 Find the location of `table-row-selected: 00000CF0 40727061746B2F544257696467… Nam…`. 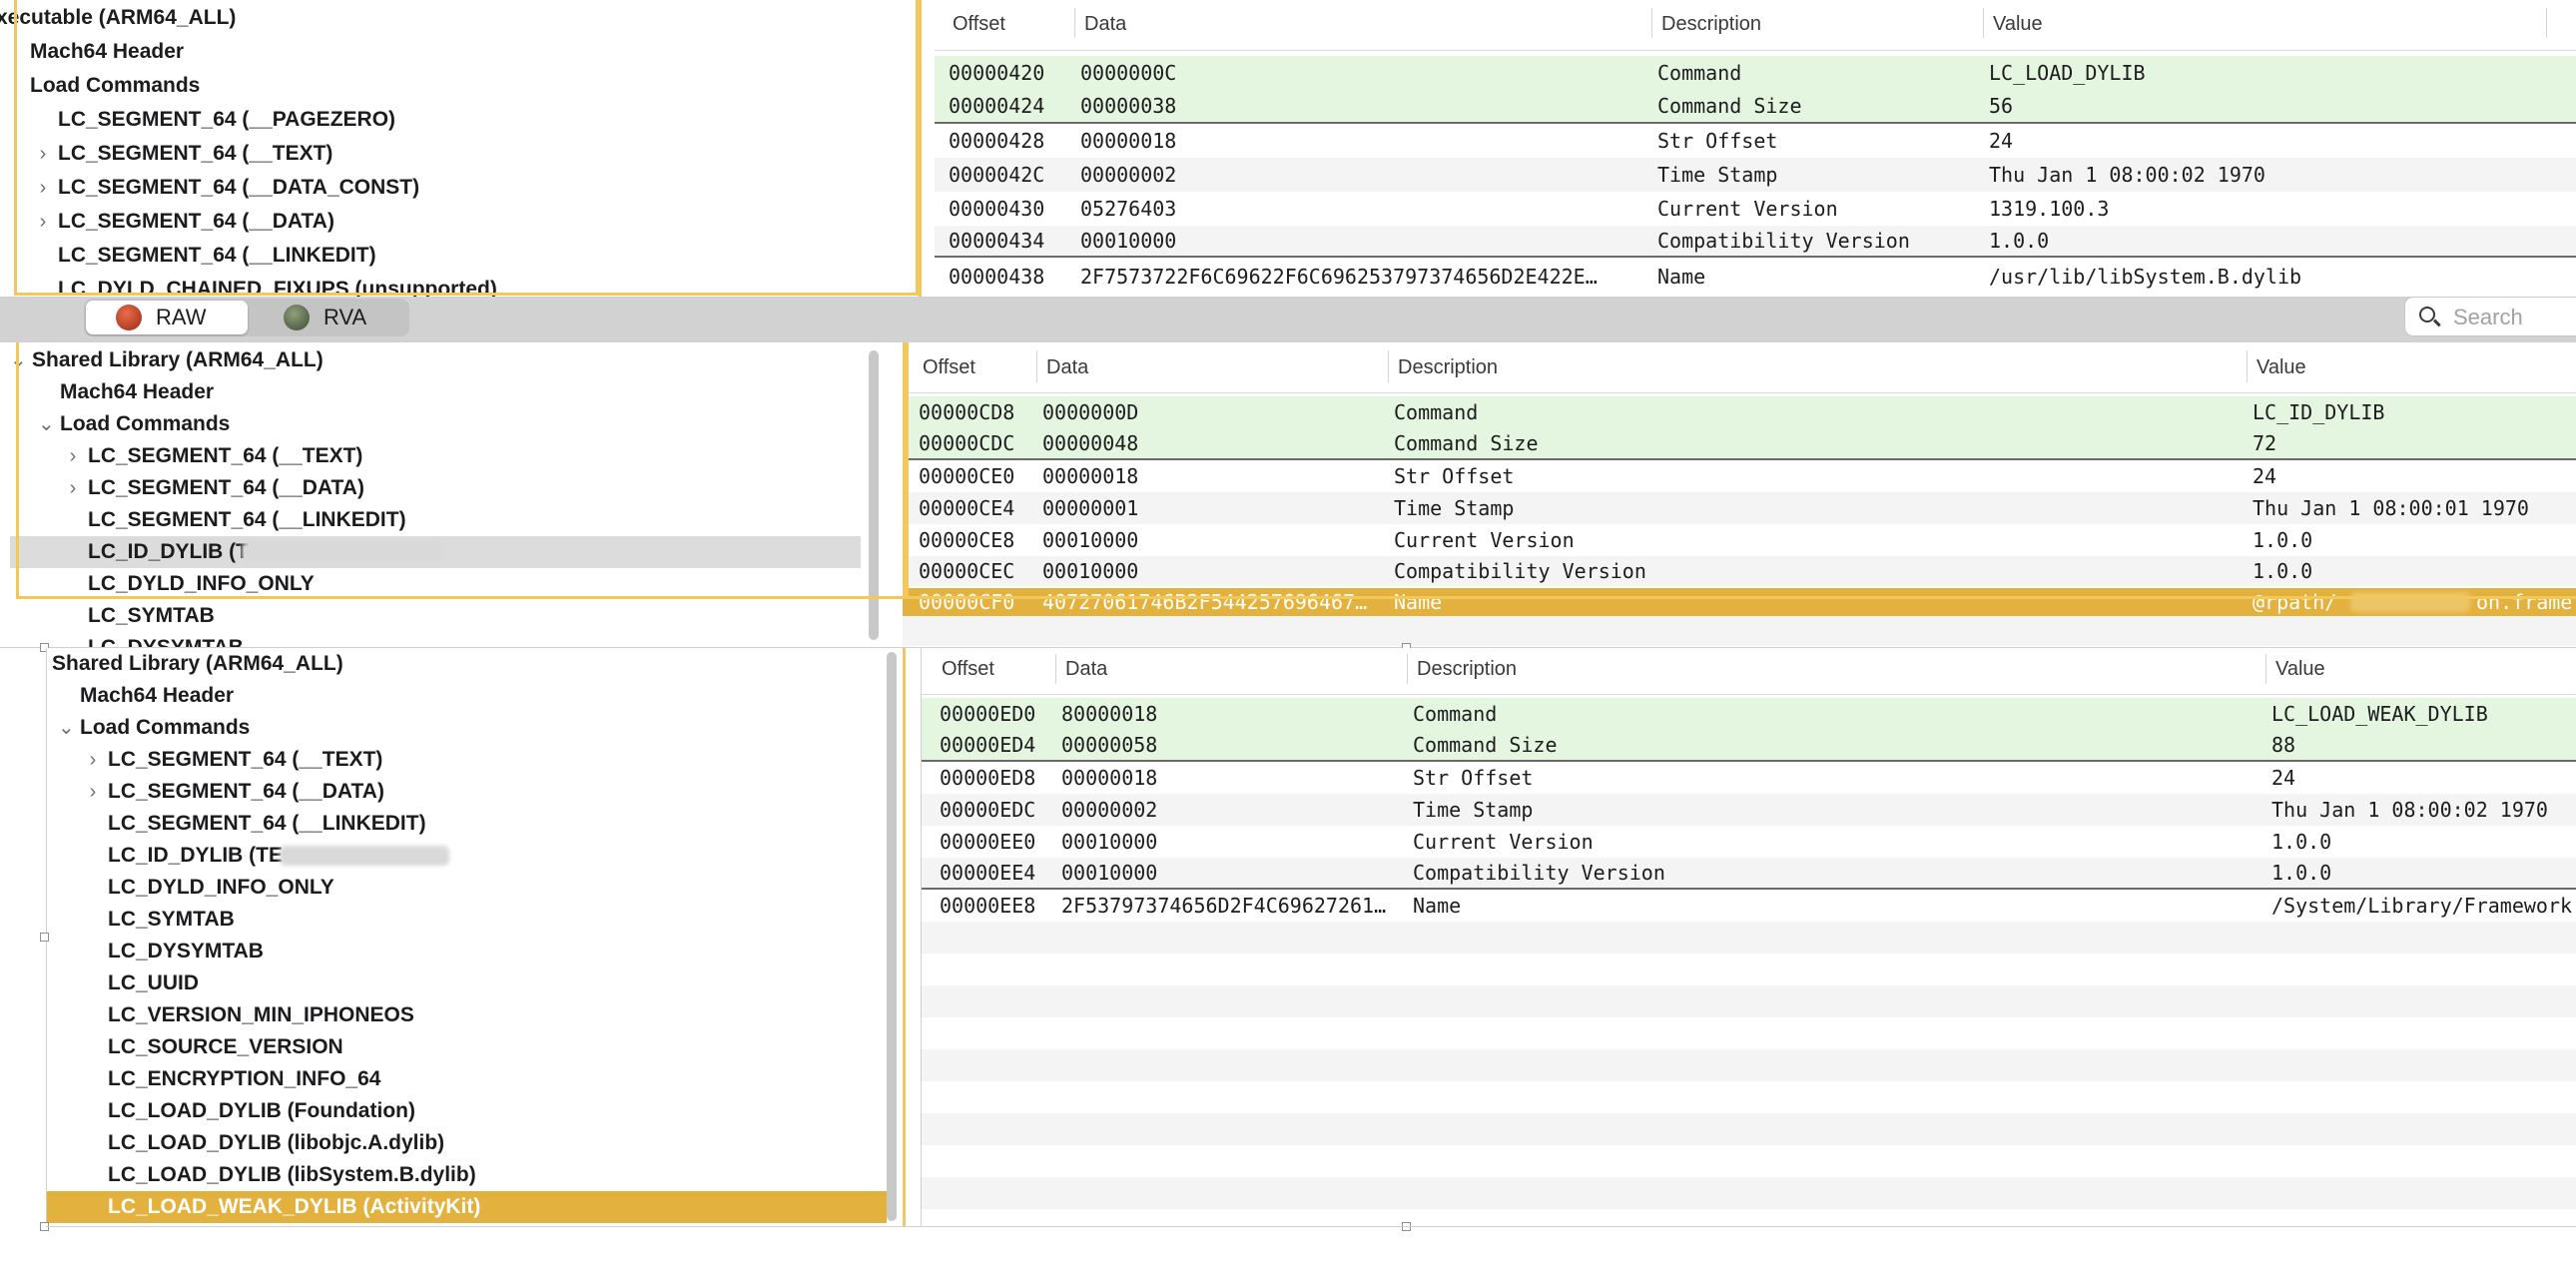

table-row-selected: 00000CF0 40727061746B2F544257696467… Nam… is located at coordinates (1739, 602).